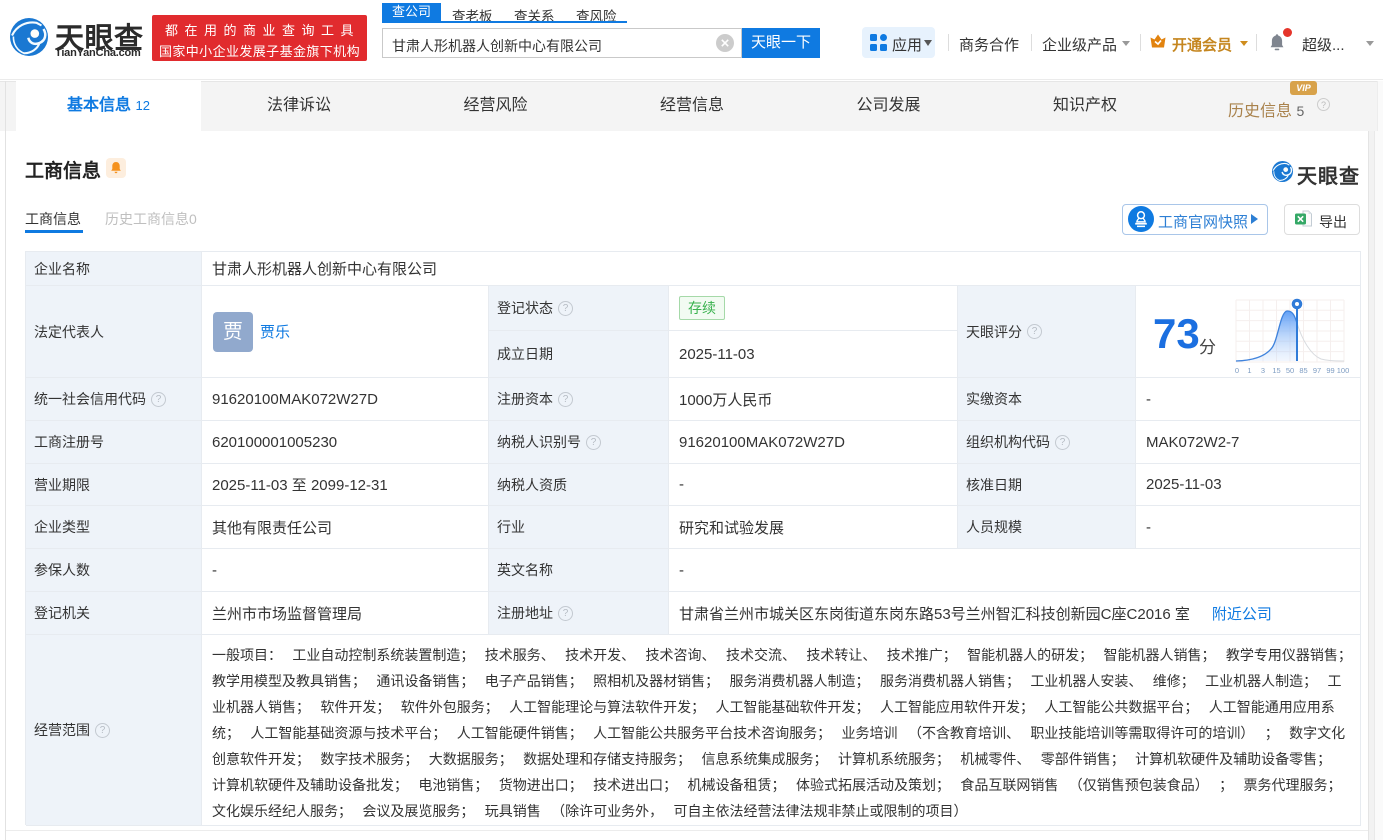 This screenshot has width=1383, height=840. What do you see at coordinates (1263, 370) in the screenshot?
I see `svg-text: 3` at bounding box center [1263, 370].